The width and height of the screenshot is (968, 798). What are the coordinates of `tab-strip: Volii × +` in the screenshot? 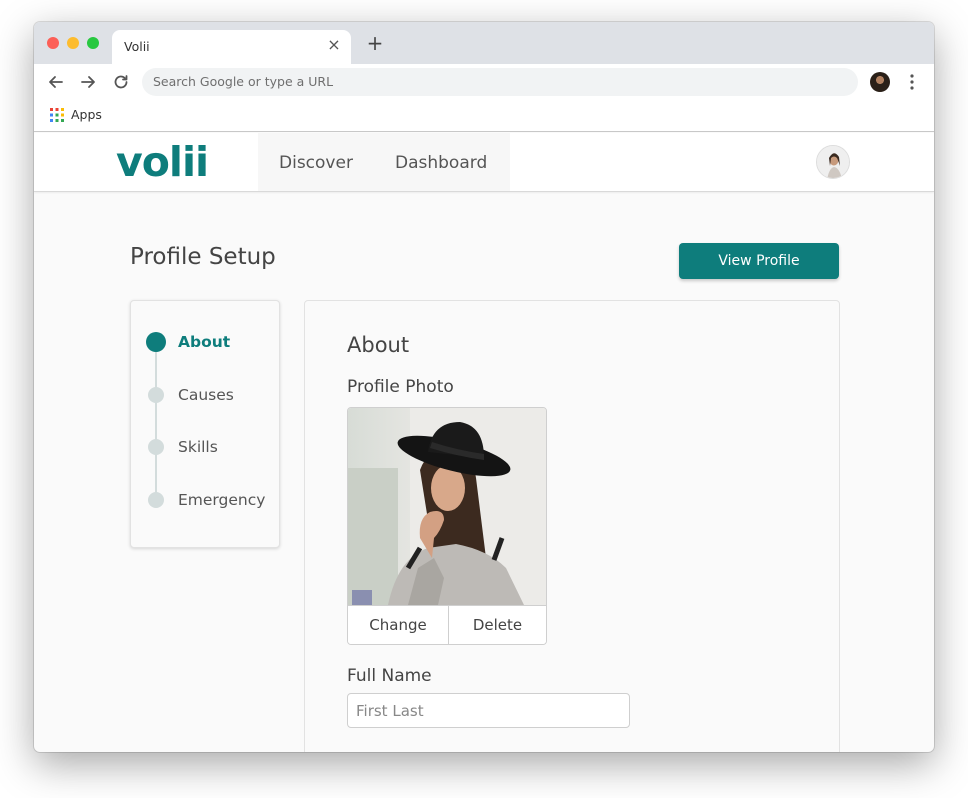 It's located at (484, 43).